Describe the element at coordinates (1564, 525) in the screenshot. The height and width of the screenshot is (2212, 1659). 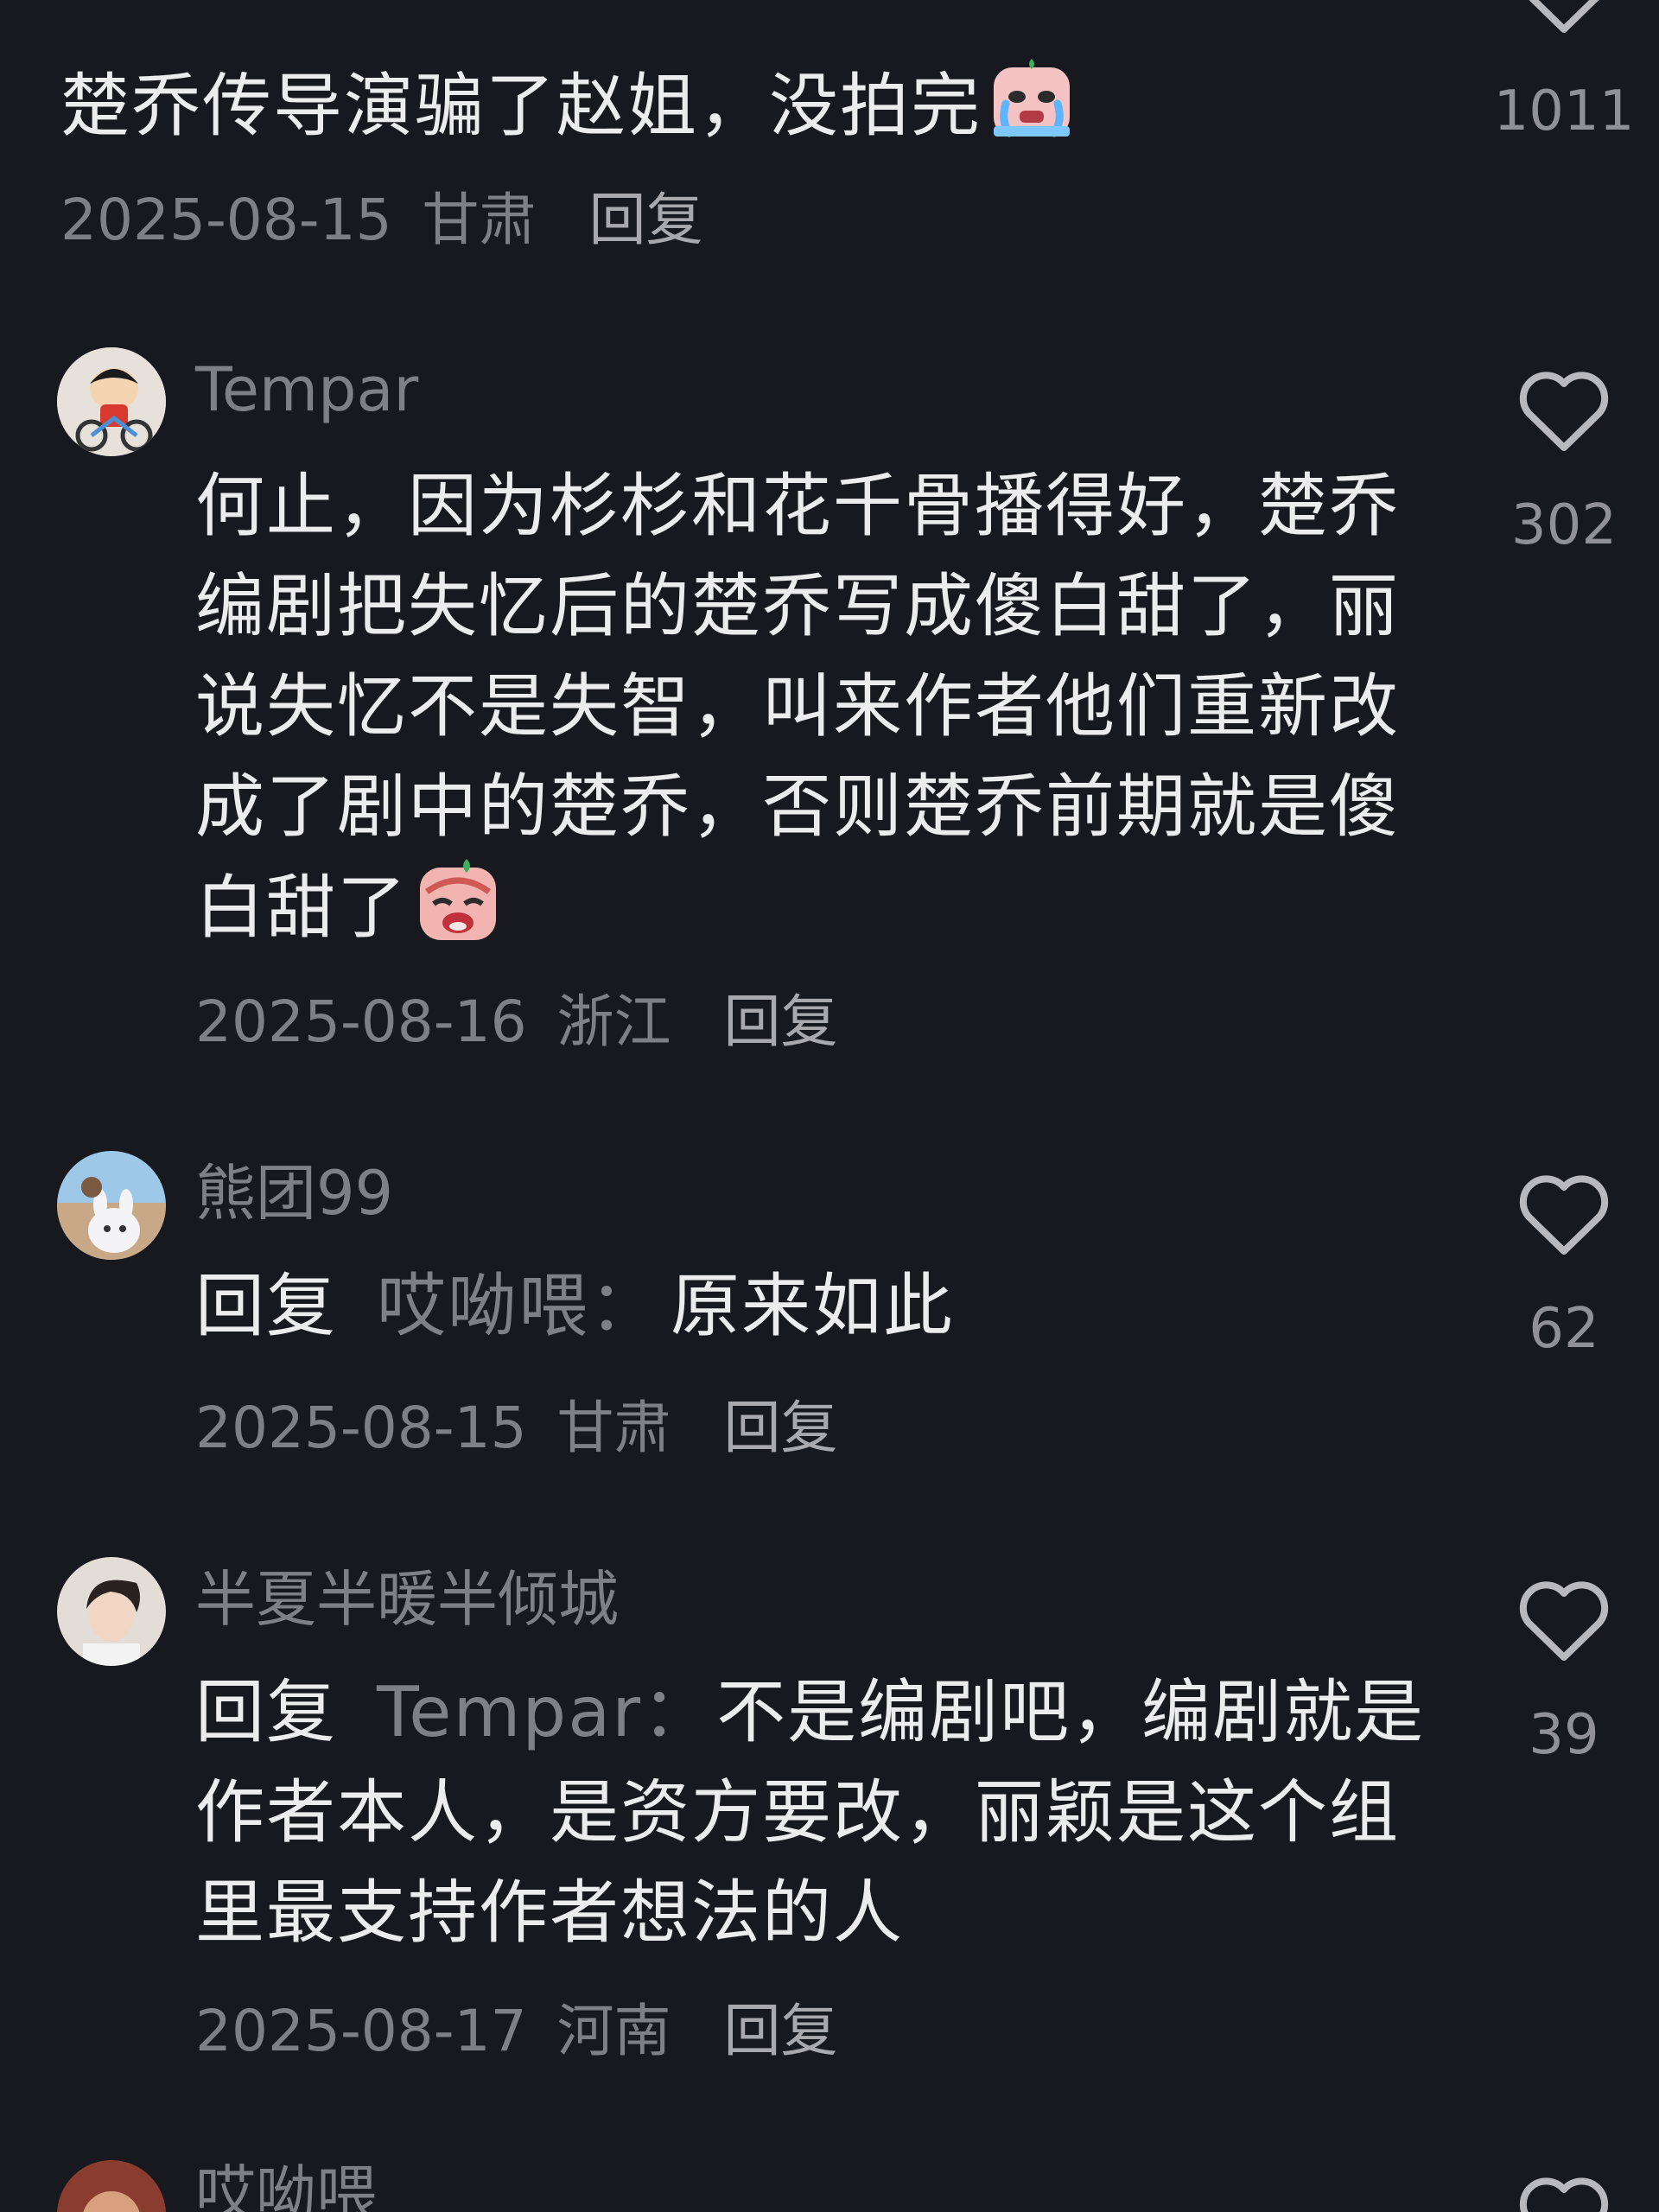
I see `like-count: 302` at that location.